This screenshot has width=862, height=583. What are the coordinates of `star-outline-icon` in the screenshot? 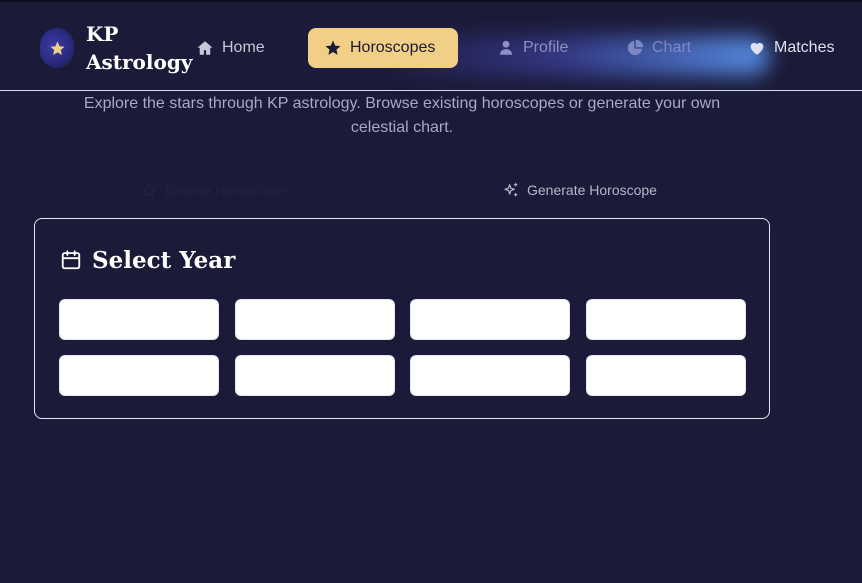 It's located at (149, 190).